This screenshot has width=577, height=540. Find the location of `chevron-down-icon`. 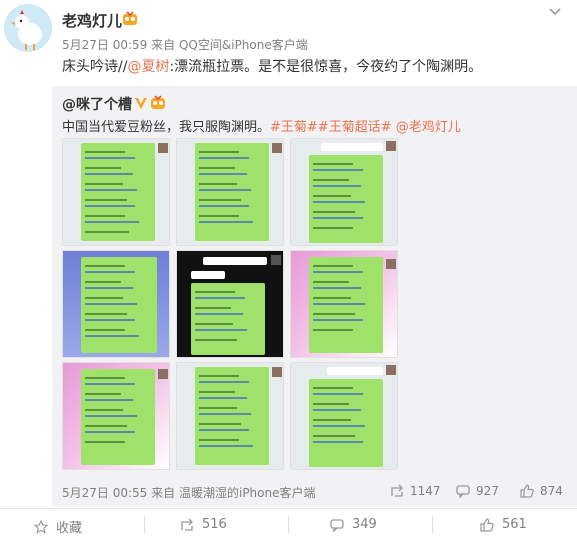

chevron-down-icon is located at coordinates (555, 11).